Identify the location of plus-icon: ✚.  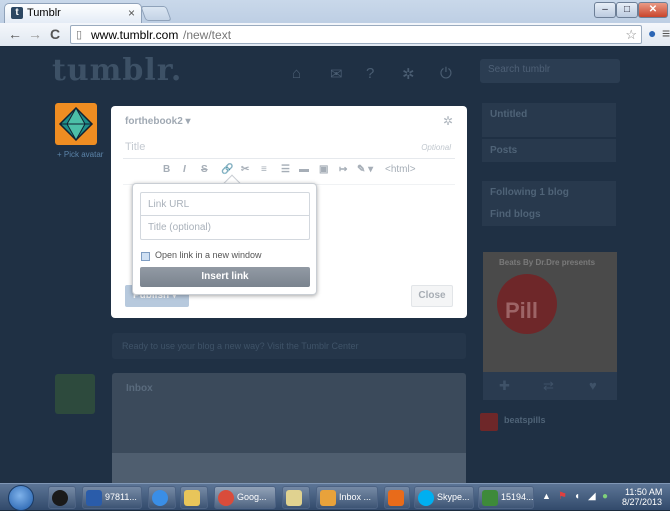
(504, 386).